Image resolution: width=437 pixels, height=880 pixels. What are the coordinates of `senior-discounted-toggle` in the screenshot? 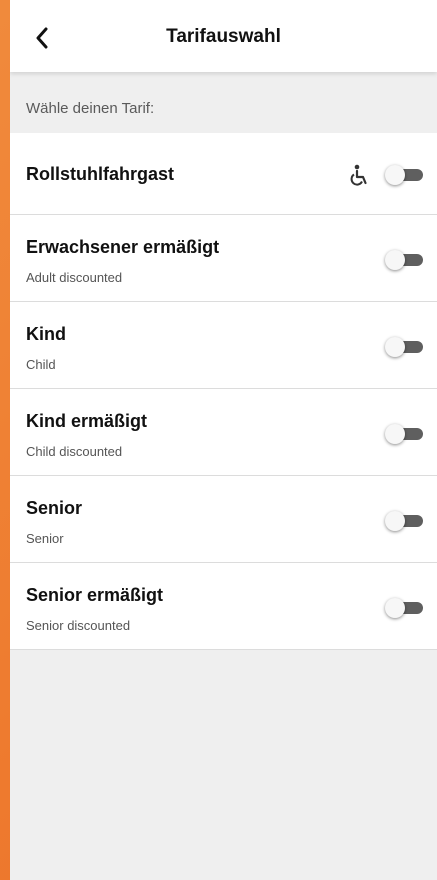 It's located at (404, 607).